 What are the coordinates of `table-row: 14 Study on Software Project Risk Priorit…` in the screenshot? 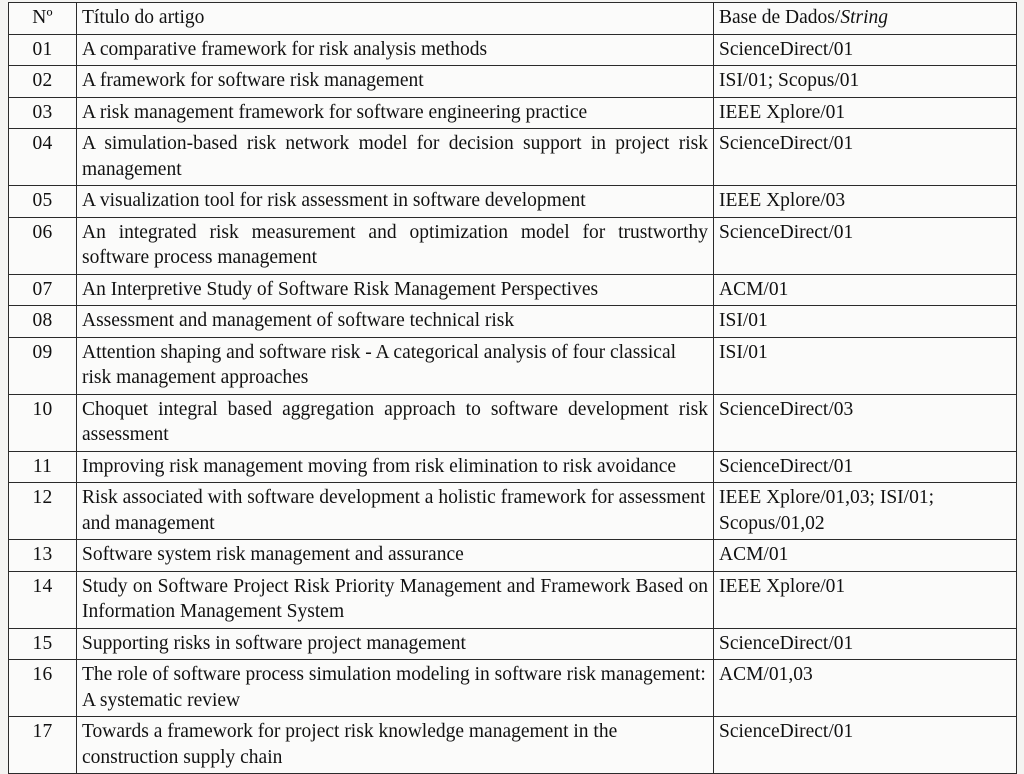 It's located at (512, 599).